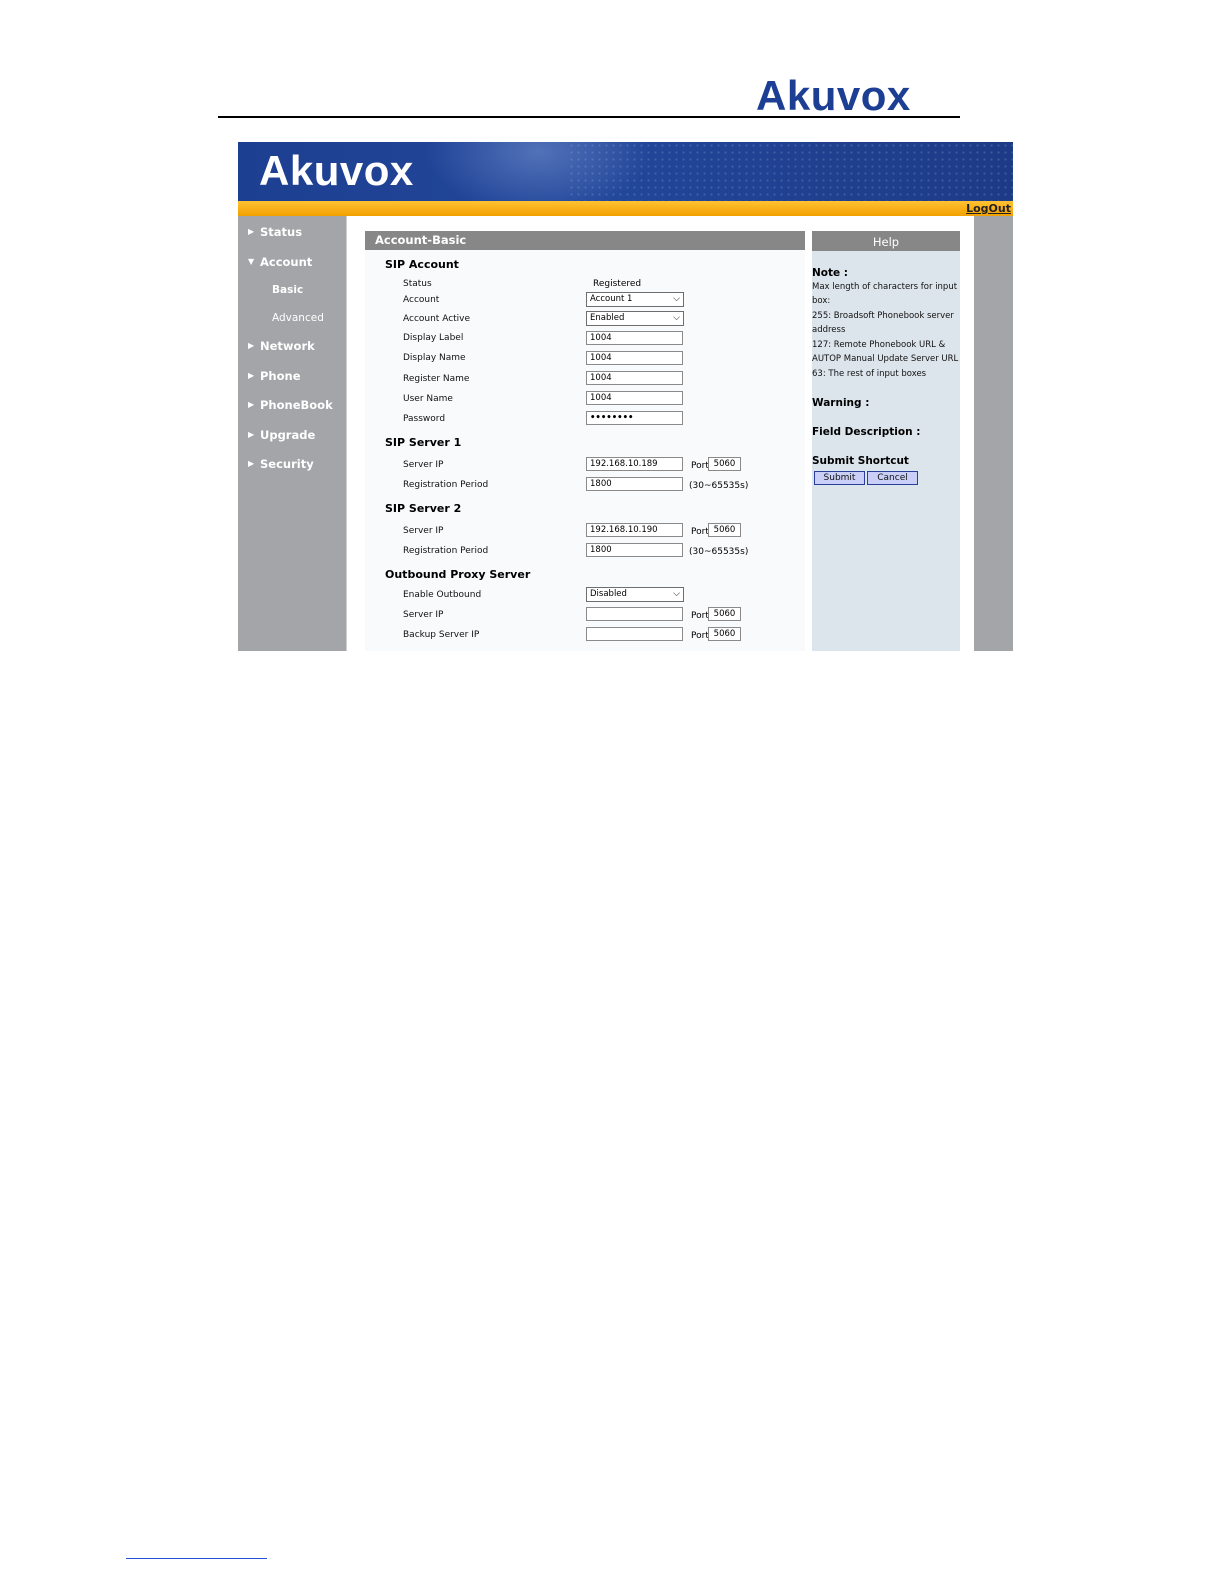 This screenshot has height=1584, width=1224. I want to click on arrow-down-icon: ▼, so click(251, 261).